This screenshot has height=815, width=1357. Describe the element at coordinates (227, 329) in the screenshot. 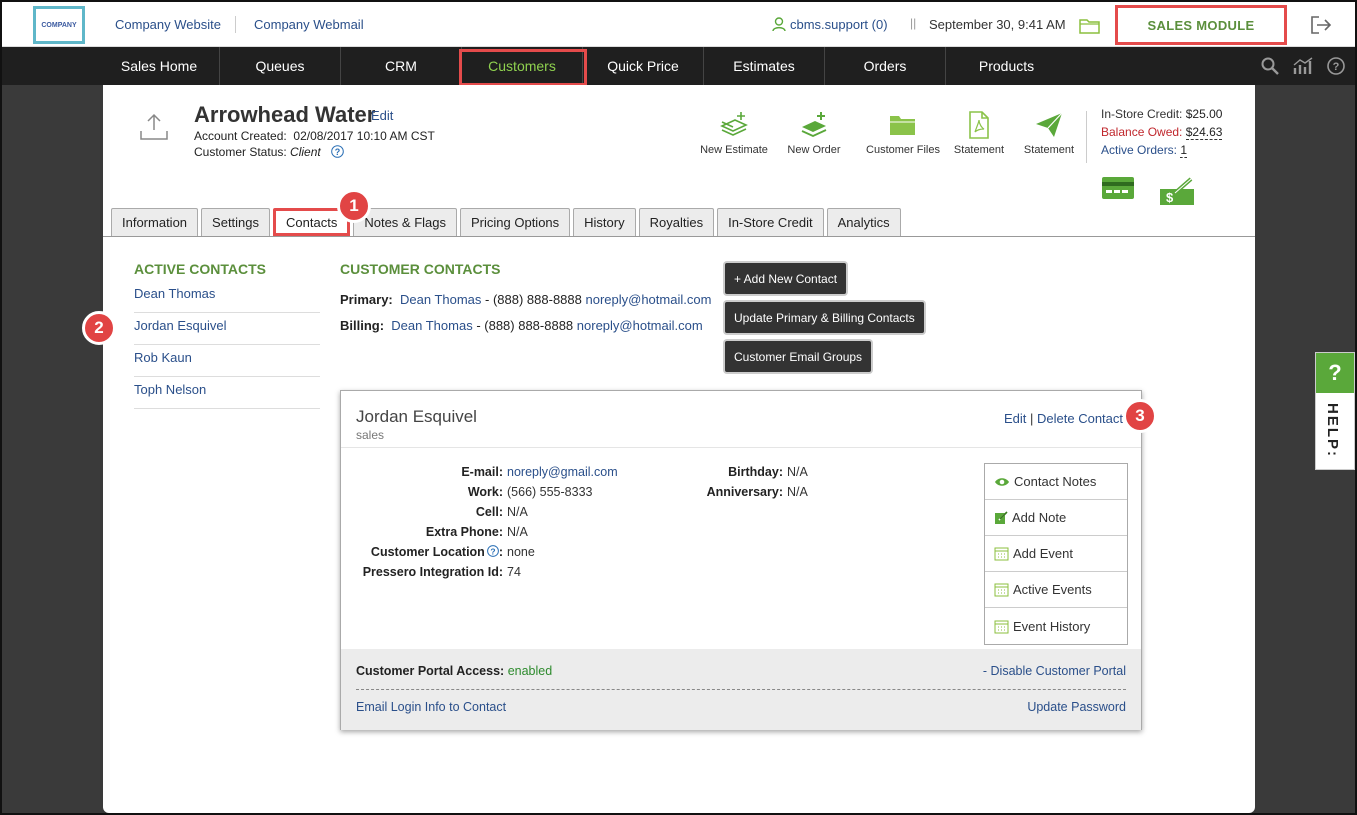

I see `contact-jordan-esquivel: Jordan Esquivel` at that location.